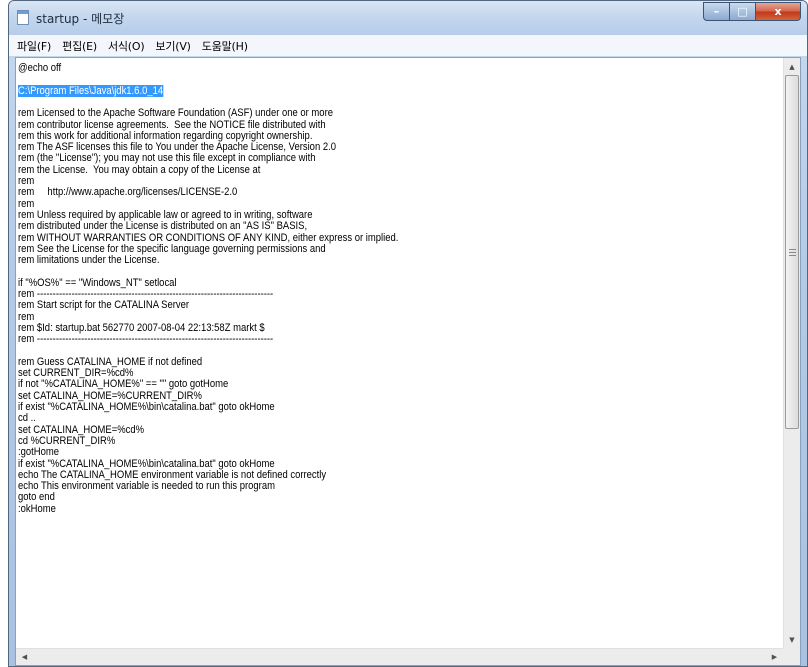 The height and width of the screenshot is (667, 808). I want to click on maximize-icon: □, so click(742, 11).